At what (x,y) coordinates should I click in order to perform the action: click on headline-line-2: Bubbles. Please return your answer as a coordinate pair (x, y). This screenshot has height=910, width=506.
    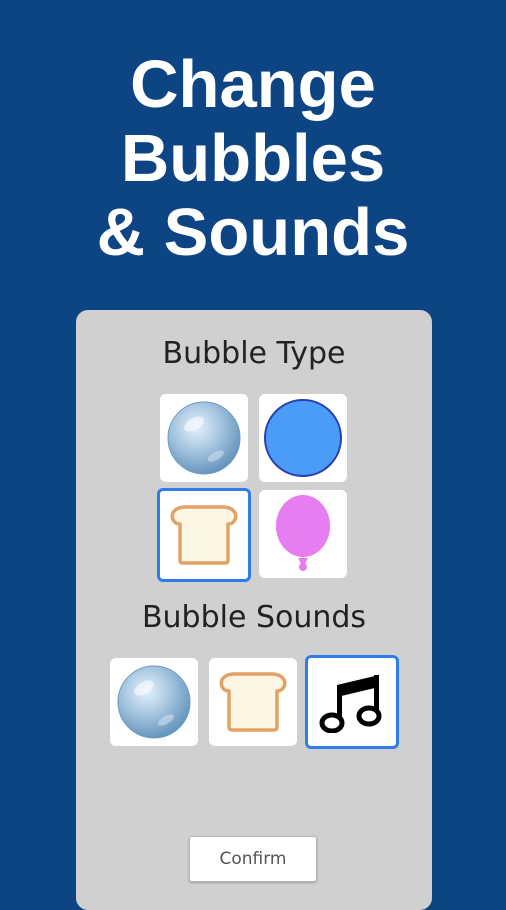
    Looking at the image, I should click on (253, 158).